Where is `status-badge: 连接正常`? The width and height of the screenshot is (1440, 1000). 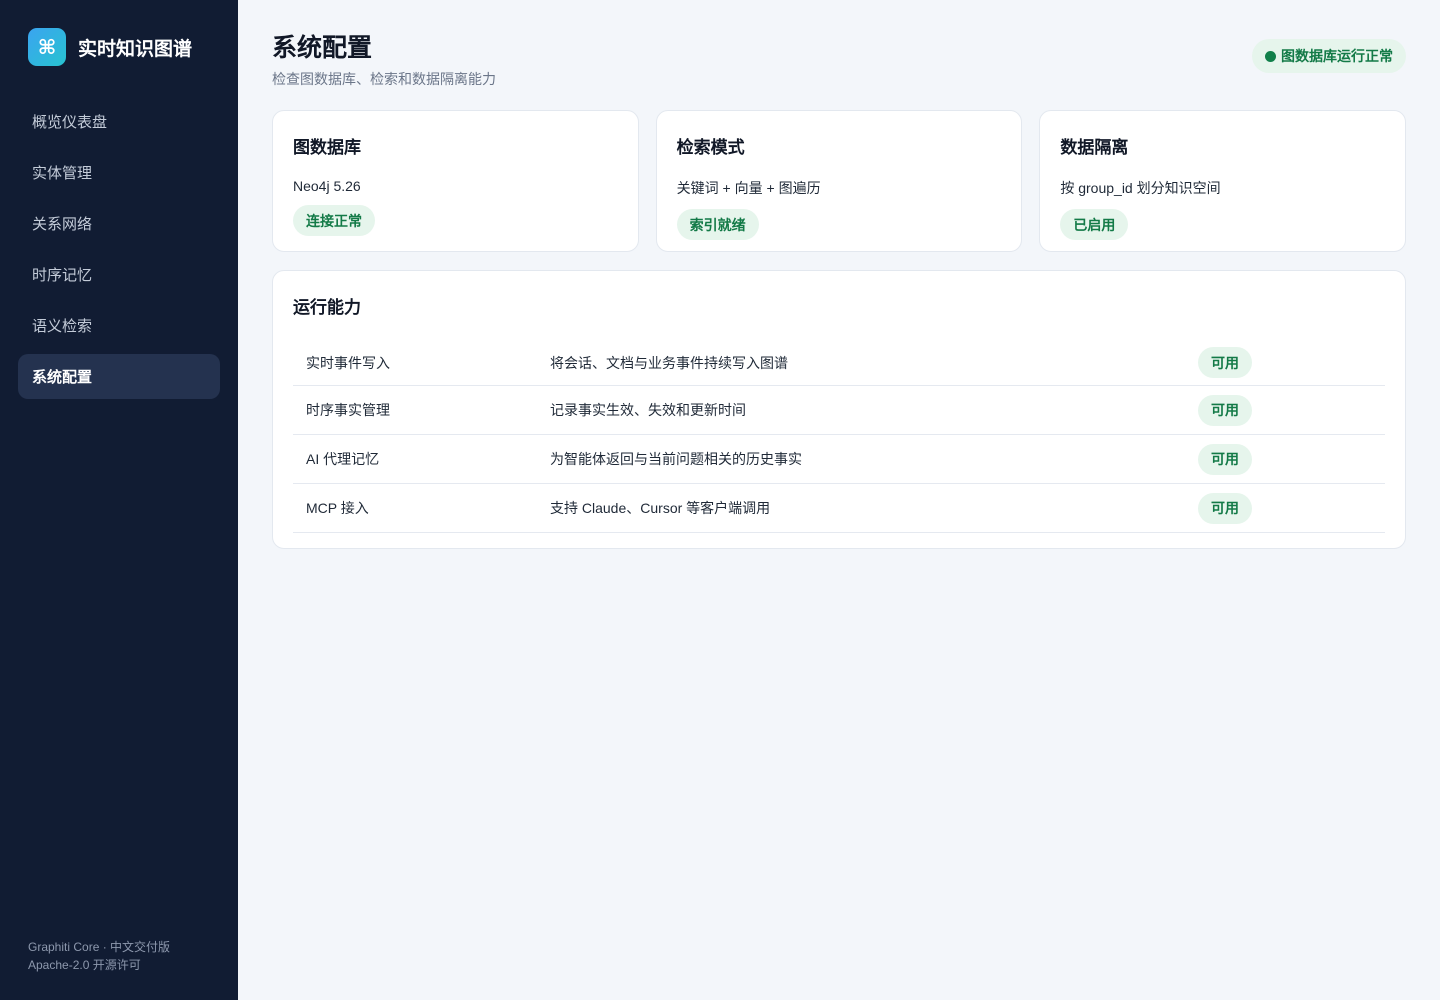 status-badge: 连接正常 is located at coordinates (334, 220).